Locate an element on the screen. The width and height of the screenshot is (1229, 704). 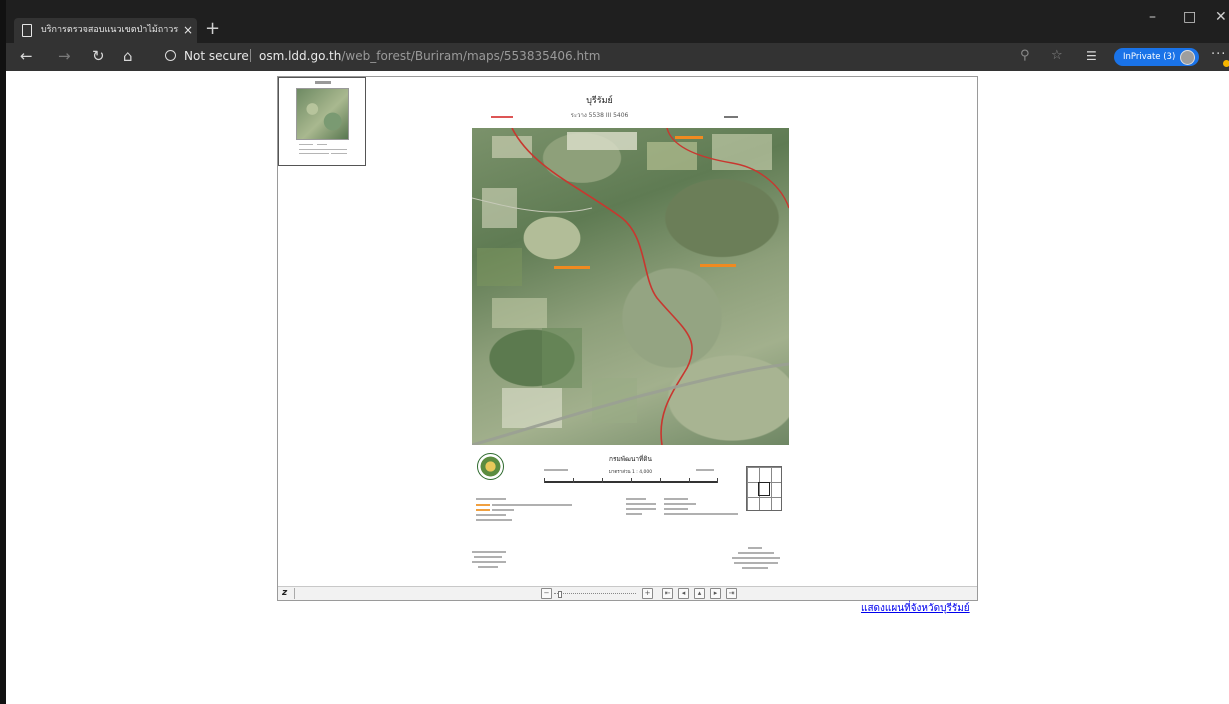
pan-up-button: ▴ is located at coordinates (699, 593).